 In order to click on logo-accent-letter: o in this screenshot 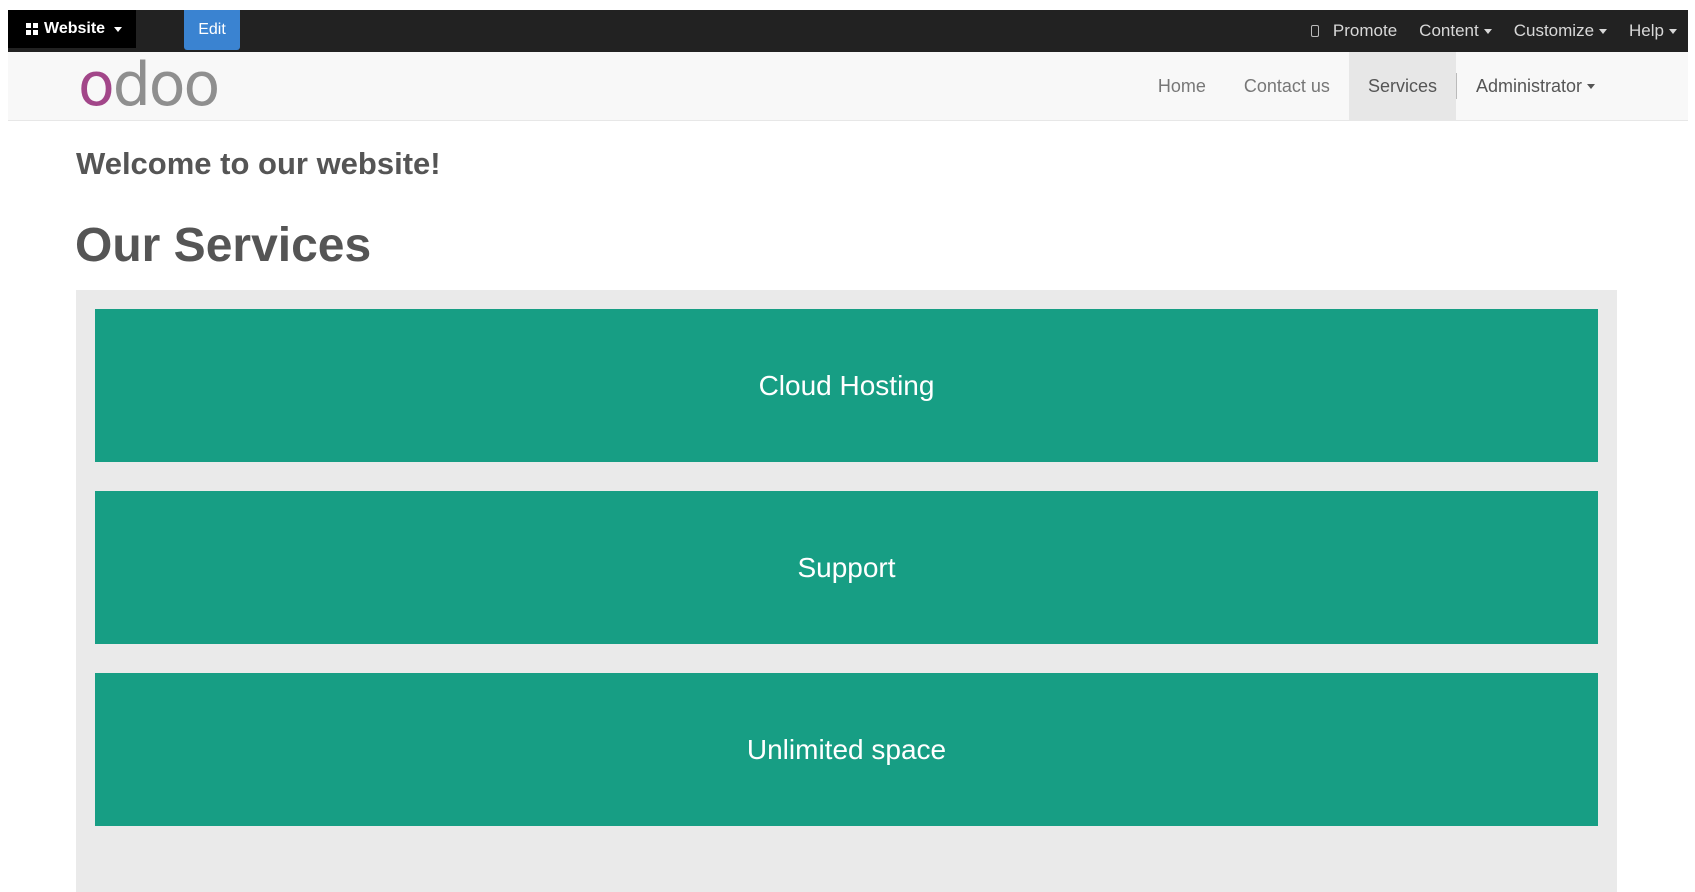, I will do `click(96, 85)`.